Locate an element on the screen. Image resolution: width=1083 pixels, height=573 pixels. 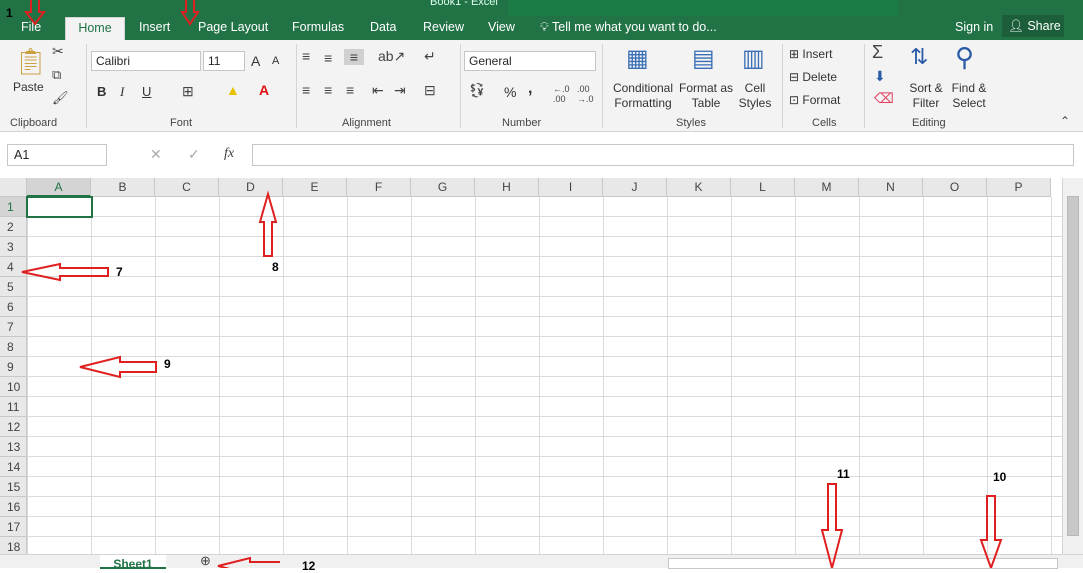
copy-icon: ⧉ is located at coordinates (56, 75).